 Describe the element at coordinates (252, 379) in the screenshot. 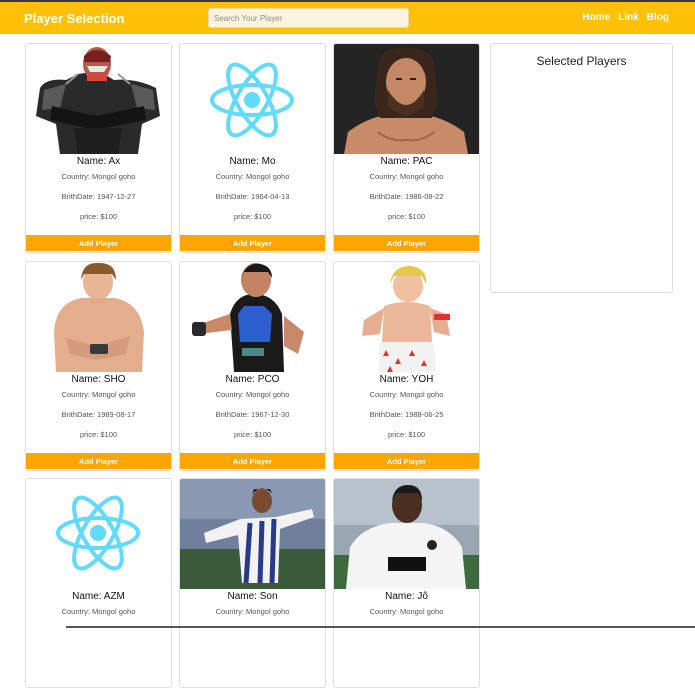

I see `player-name: Name: PCO` at that location.